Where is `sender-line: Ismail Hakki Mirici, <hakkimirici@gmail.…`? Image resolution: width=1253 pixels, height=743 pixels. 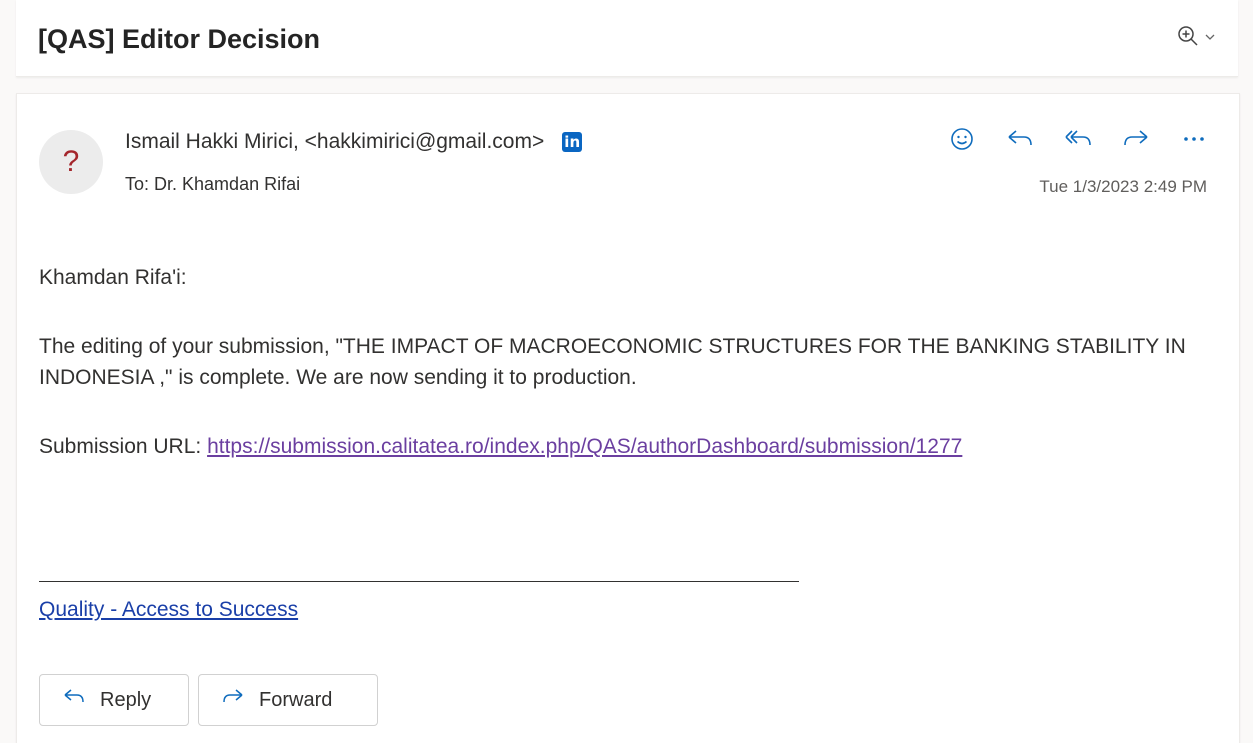
sender-line: Ismail Hakki Mirici, <hakkimirici@gmail.… is located at coordinates (354, 142).